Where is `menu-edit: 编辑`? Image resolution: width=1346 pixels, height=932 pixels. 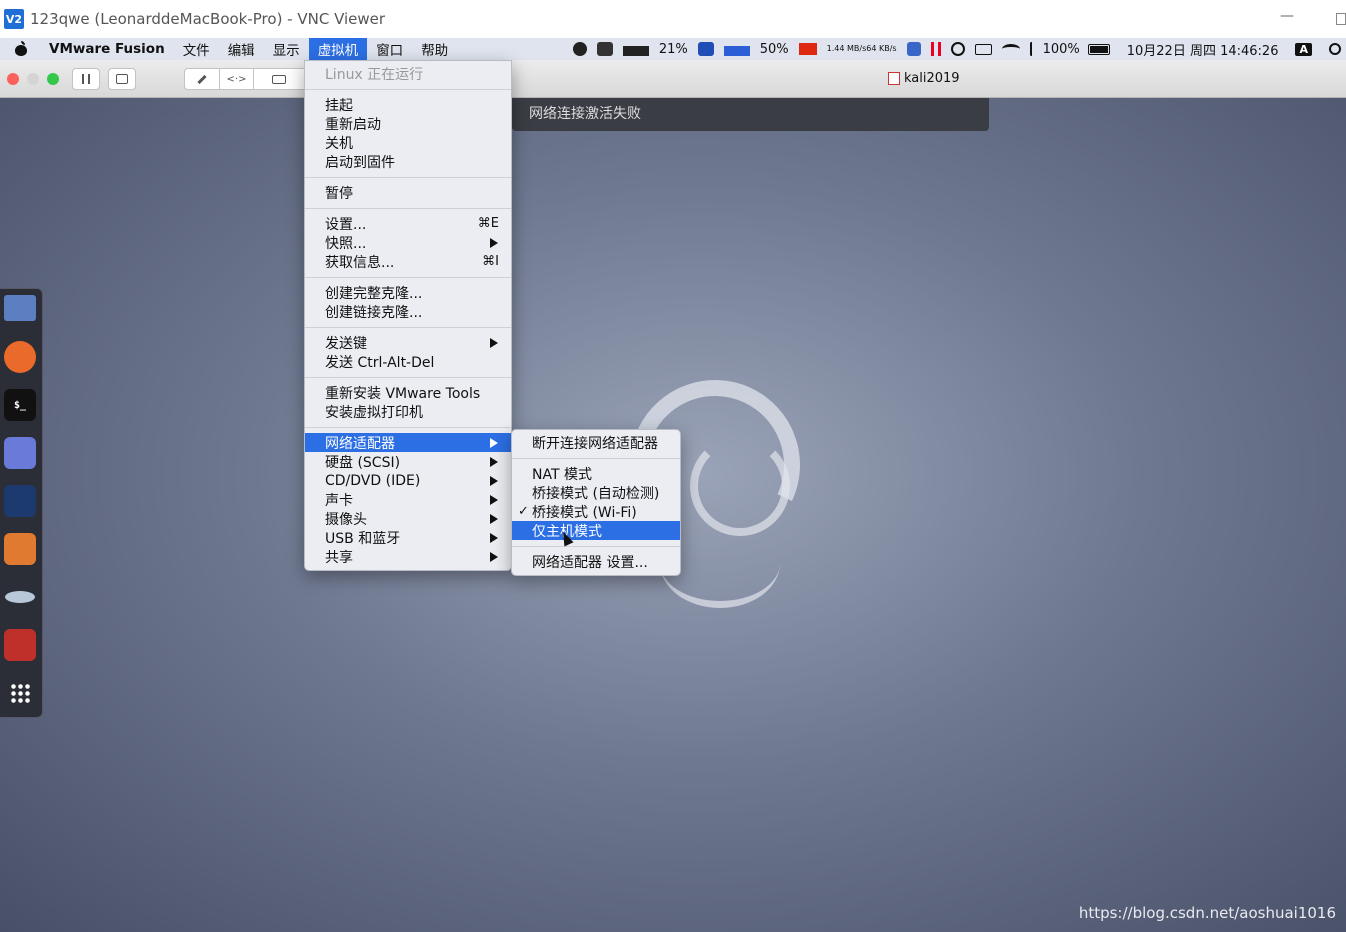 menu-edit: 编辑 is located at coordinates (241, 49).